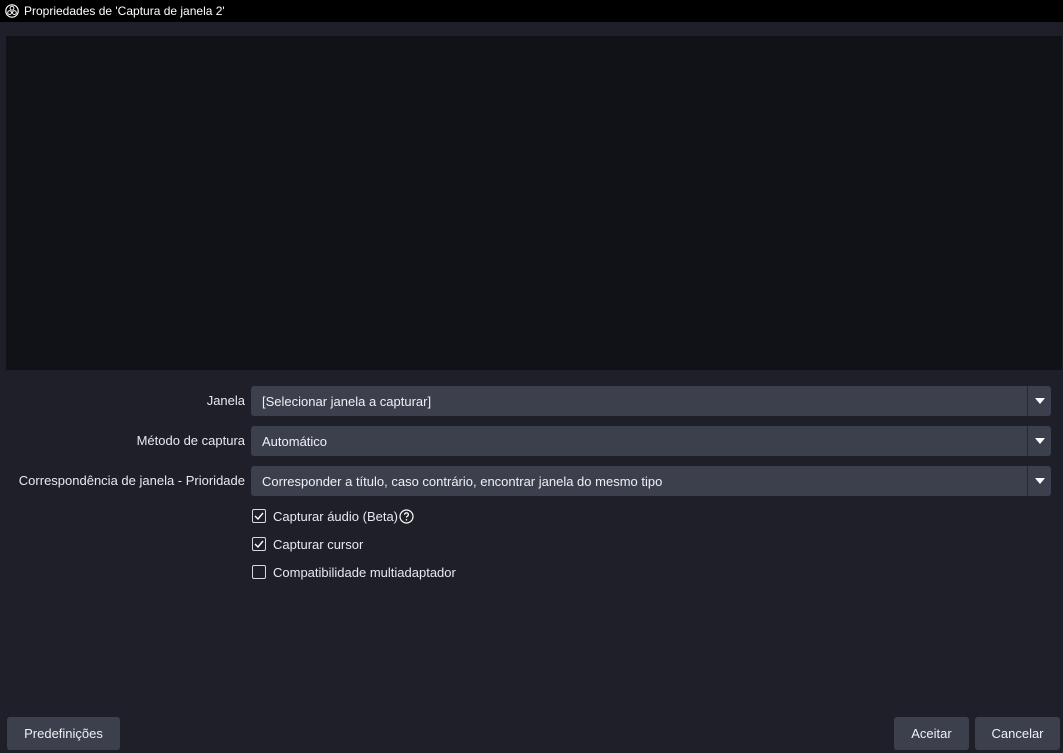  Describe the element at coordinates (1017, 733) in the screenshot. I see `cancel-button: Cancelar` at that location.